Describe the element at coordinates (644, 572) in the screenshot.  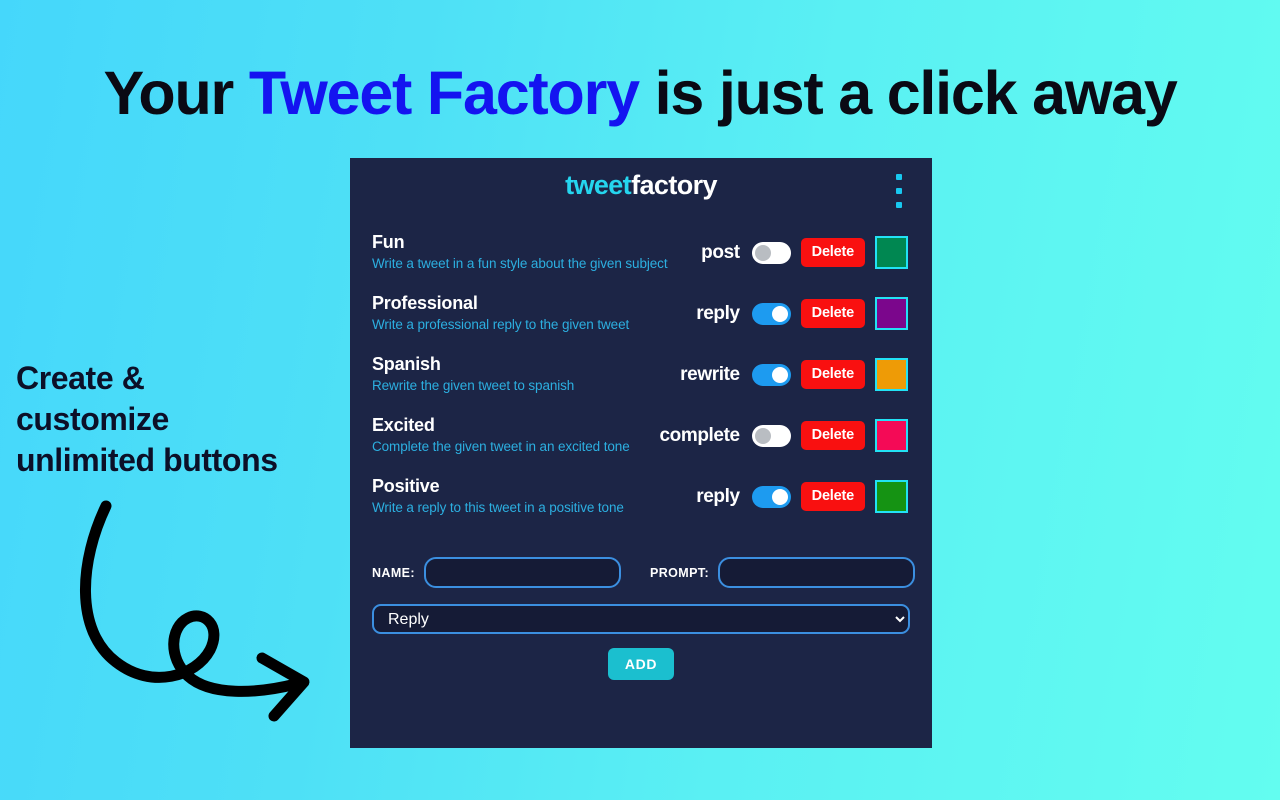
I see `form-field-row: NAME: PROMPT:` at that location.